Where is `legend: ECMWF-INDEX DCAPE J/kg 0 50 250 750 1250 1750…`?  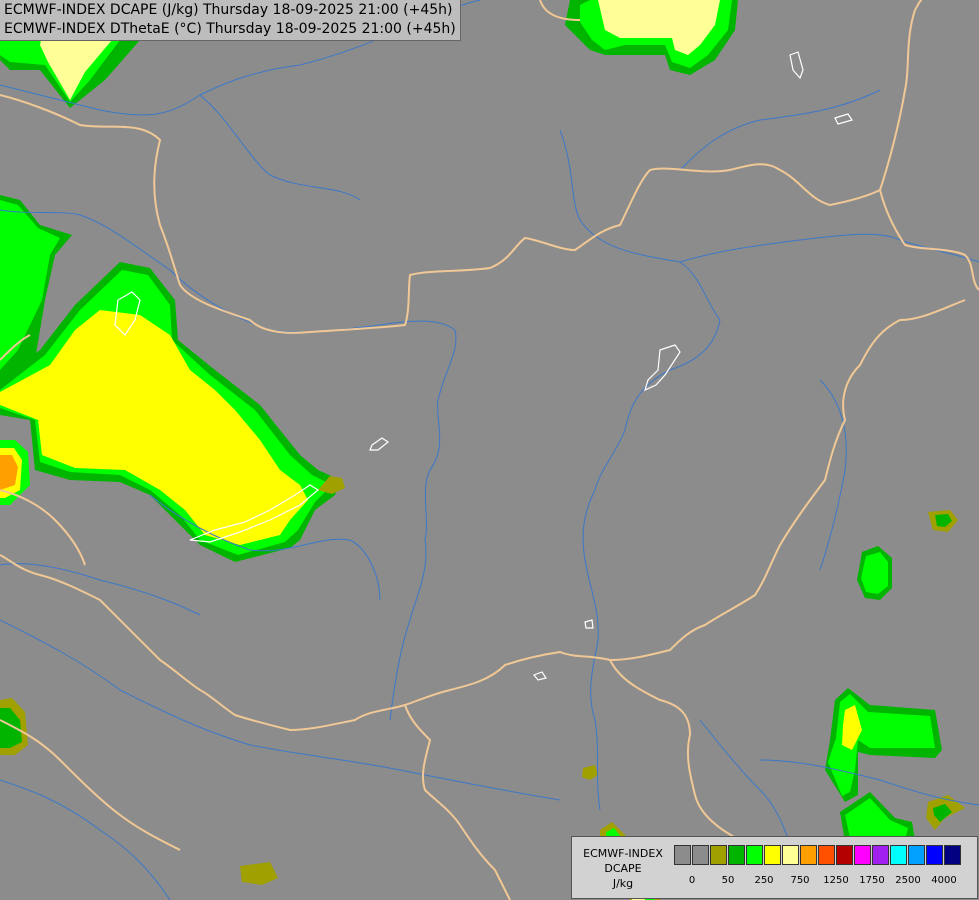
legend: ECMWF-INDEX DCAPE J/kg 0 50 250 750 1250 1750… is located at coordinates (774, 867).